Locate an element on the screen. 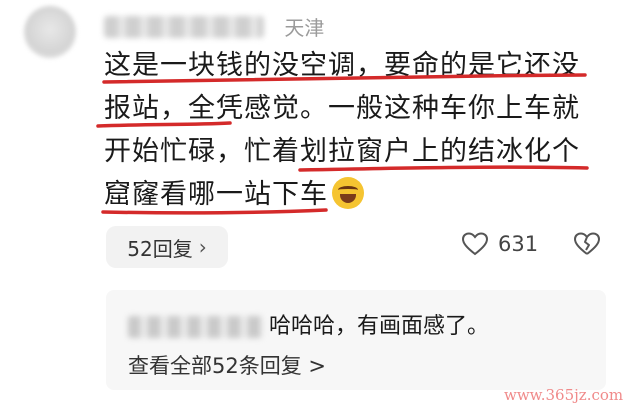 The height and width of the screenshot is (410, 640). comment-line-2: 报站，全凭感觉。一般这种车你上车就 is located at coordinates (342, 108).